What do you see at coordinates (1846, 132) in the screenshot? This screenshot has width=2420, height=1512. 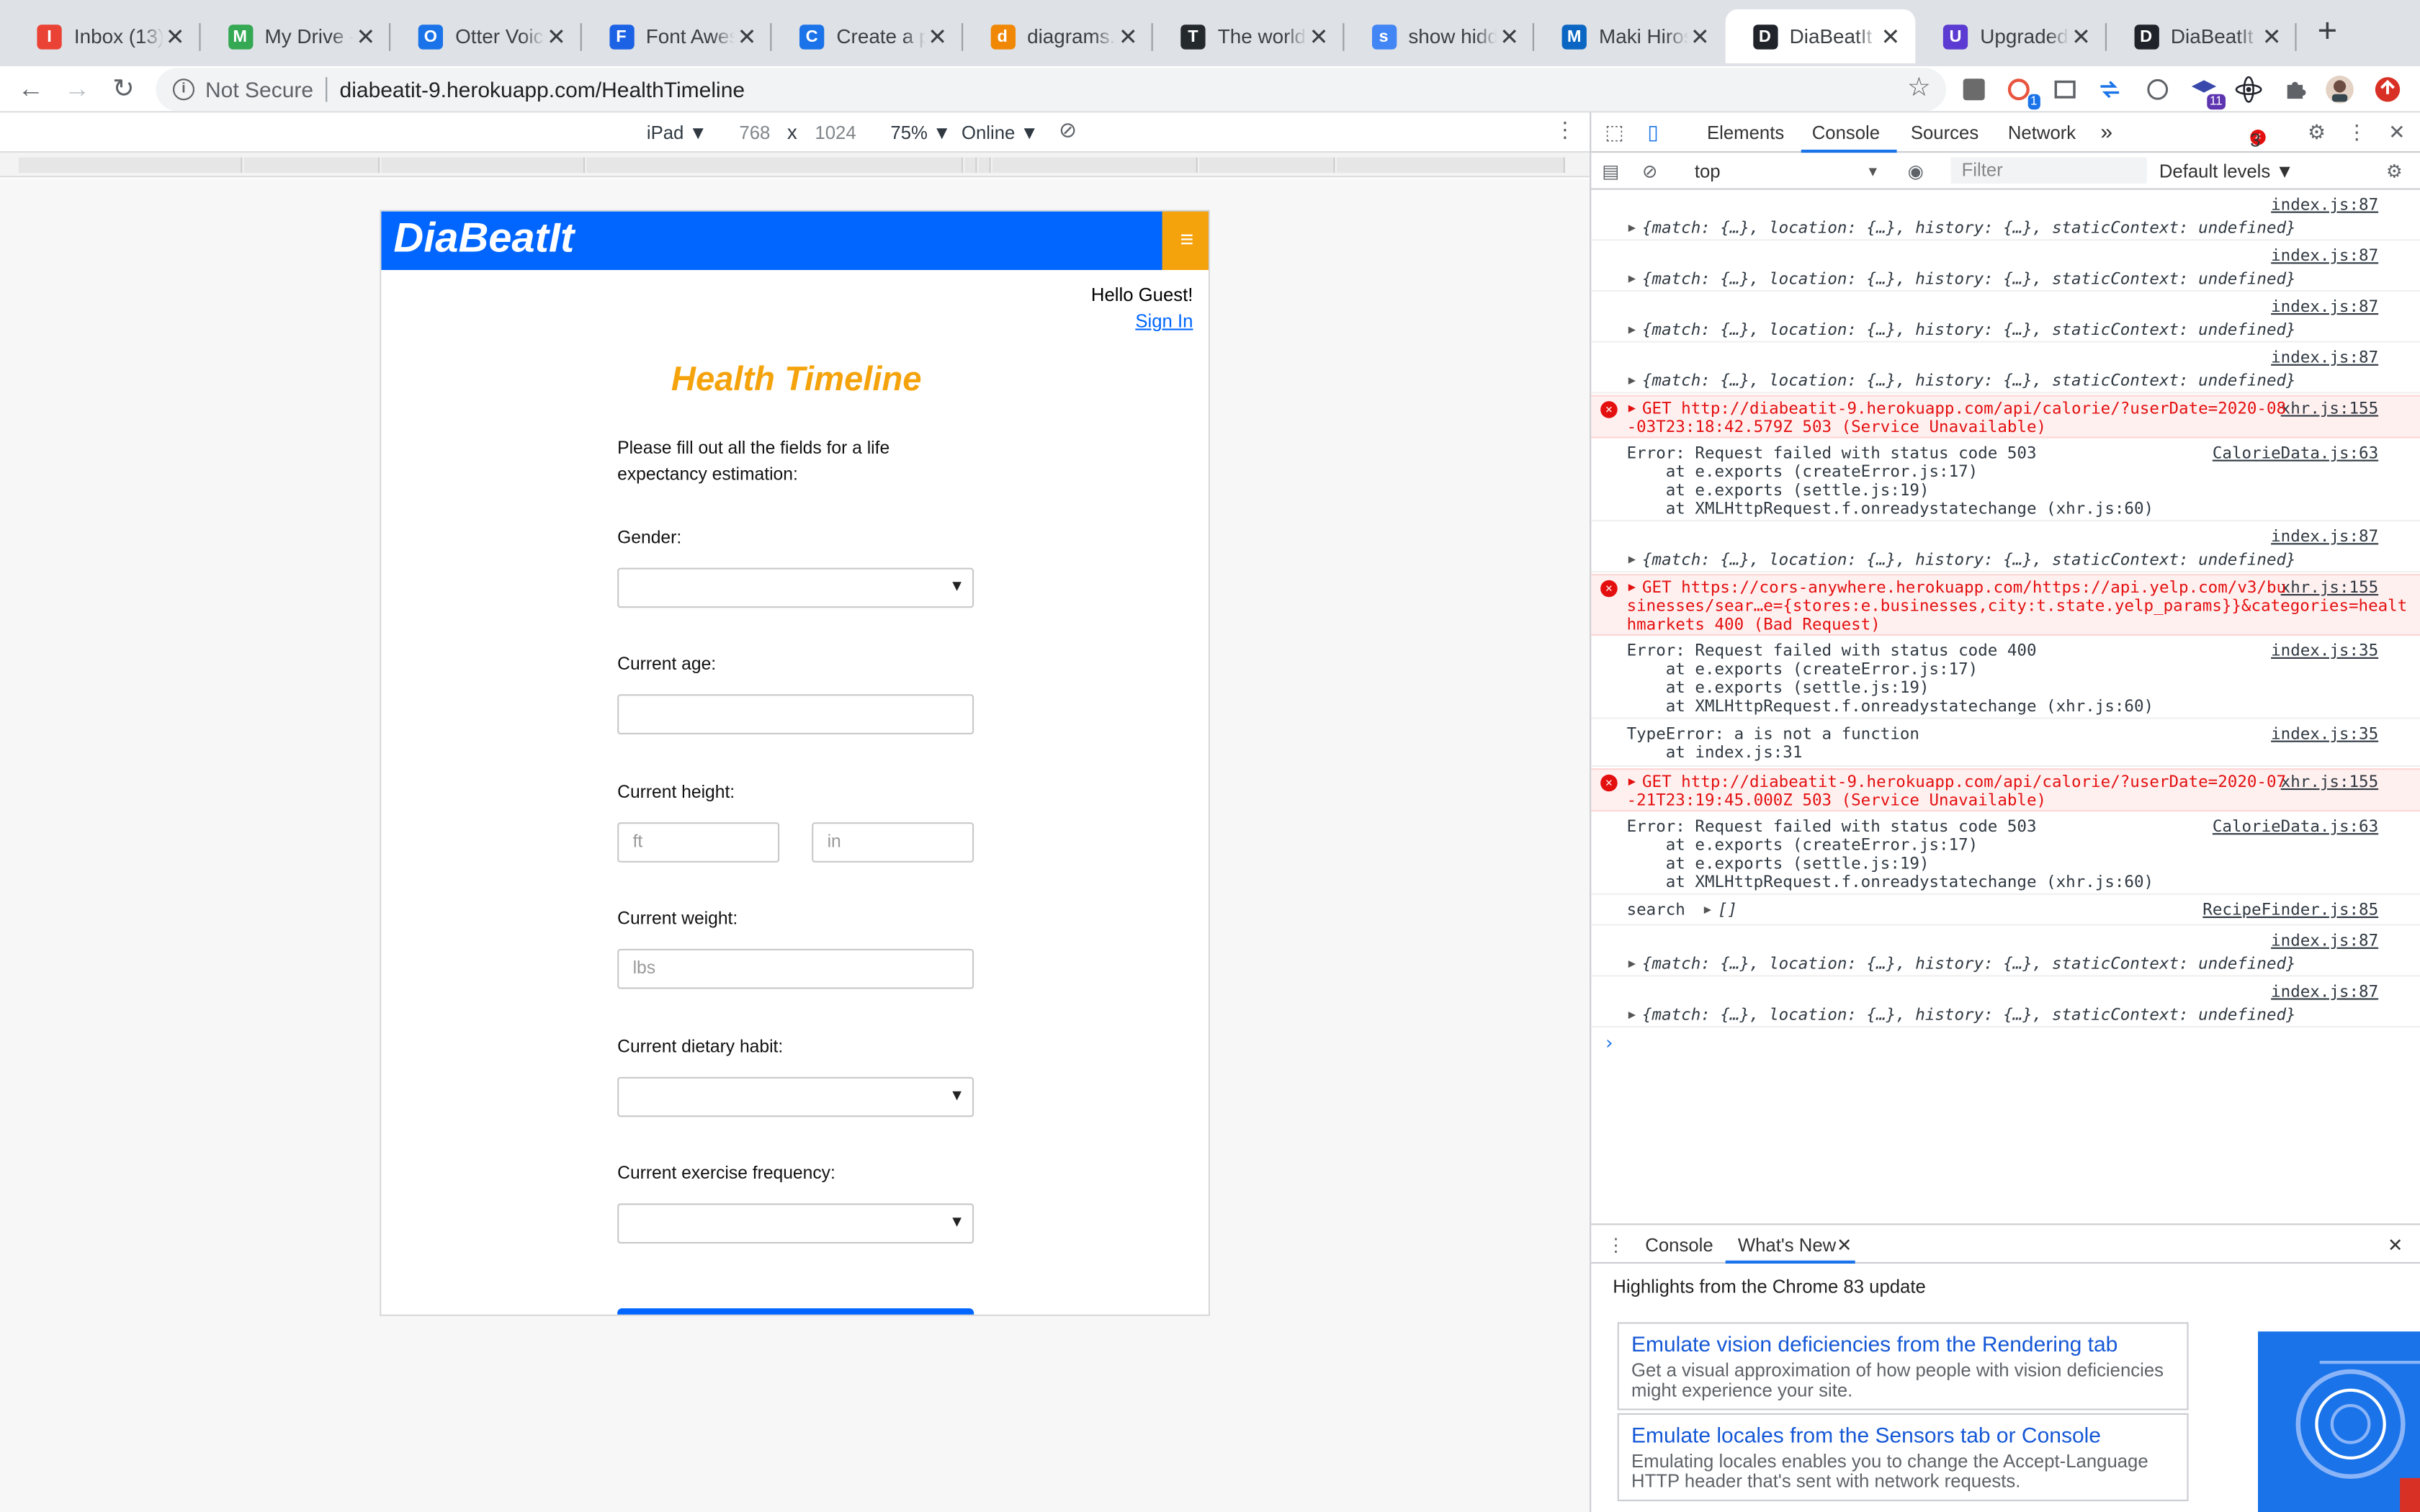 I see `tab-console: Console` at bounding box center [1846, 132].